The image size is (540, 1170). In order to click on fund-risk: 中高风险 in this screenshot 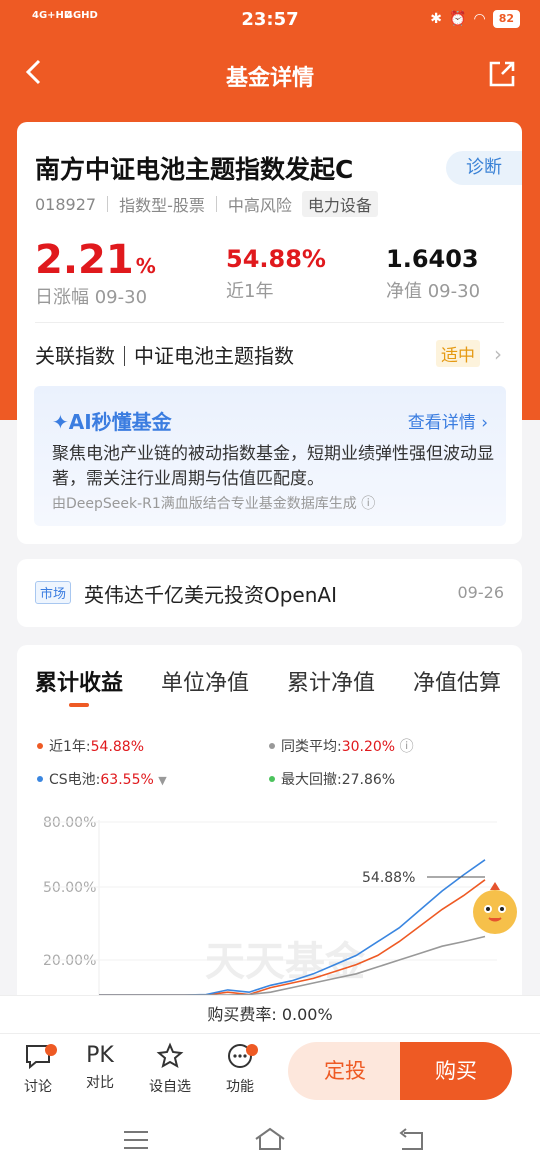, I will do `click(259, 205)`.